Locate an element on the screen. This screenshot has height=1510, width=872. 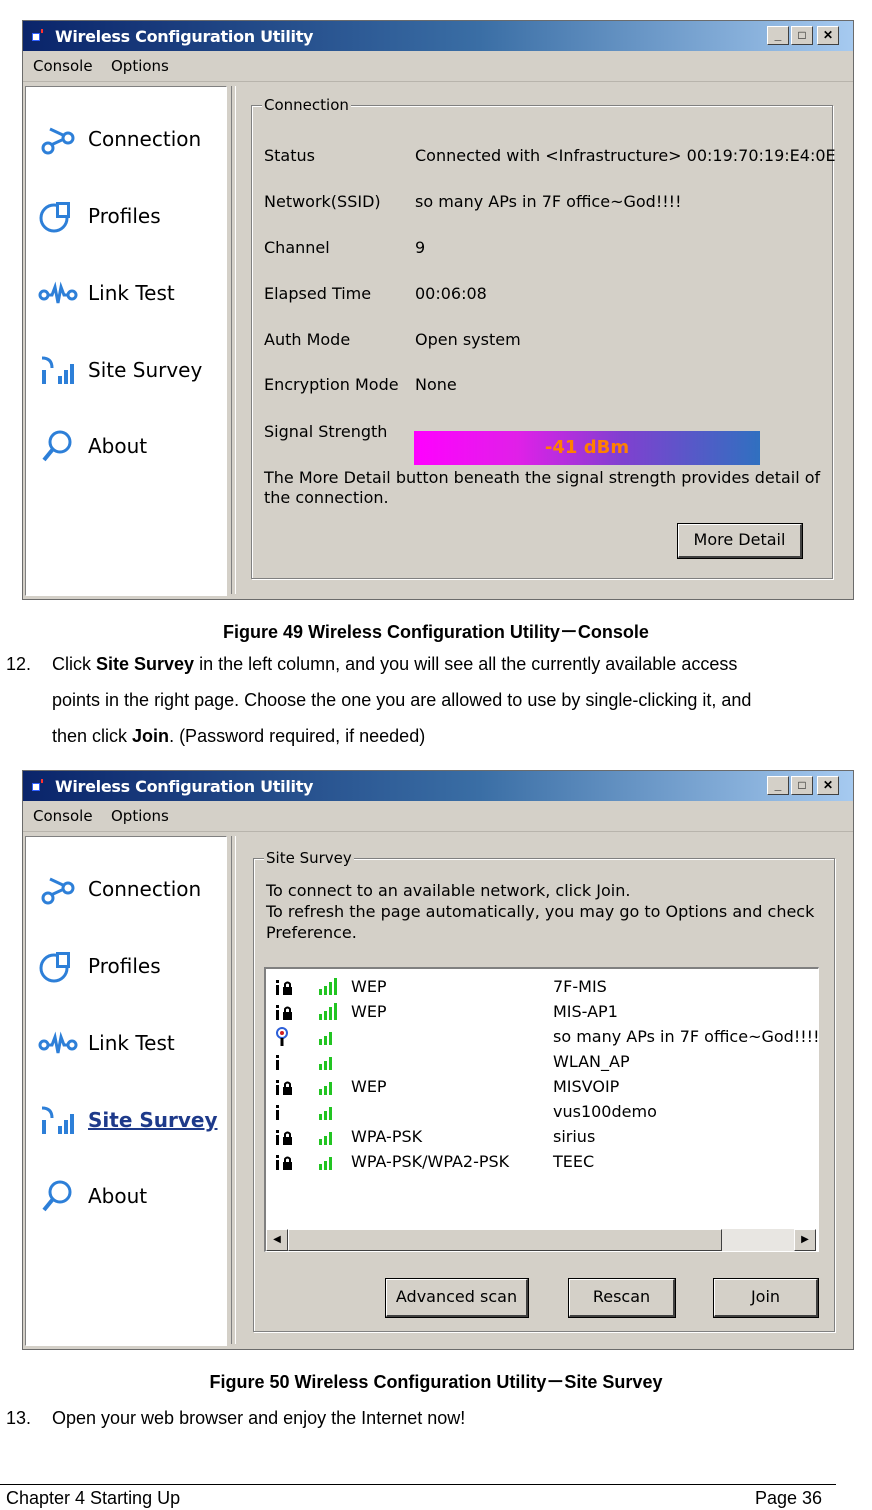
network-row: WLAN_AP is located at coordinates (541, 1062).